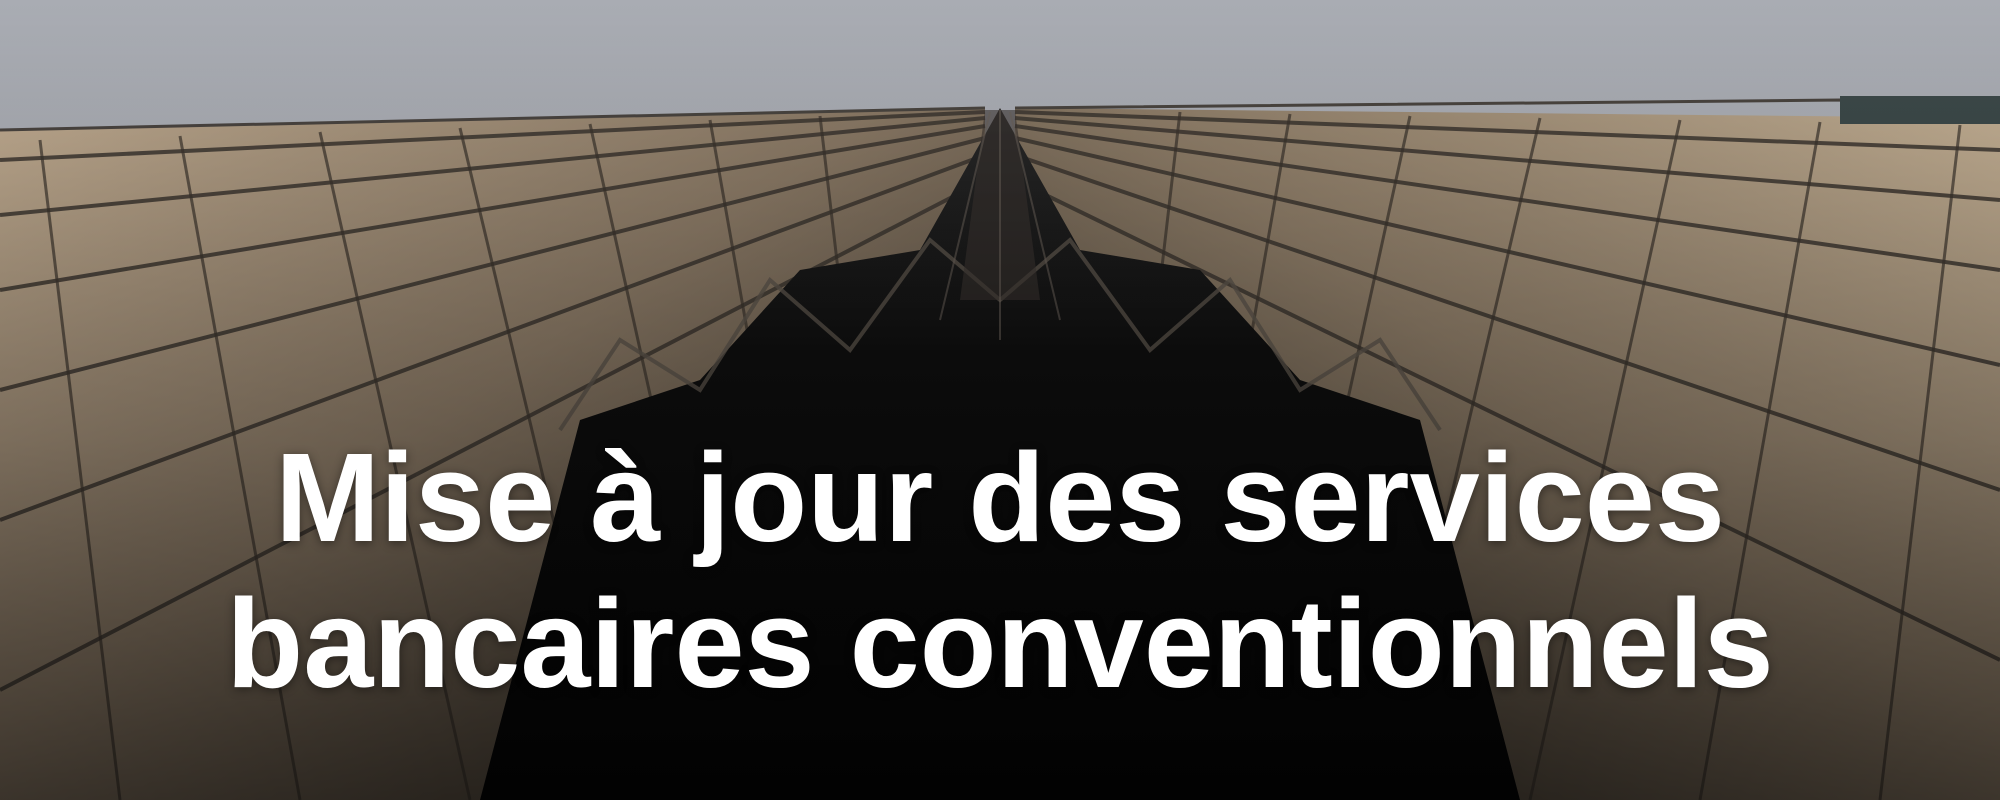 This screenshot has height=800, width=2000. I want to click on headline-line-2: bancaires conventionnels, so click(1000, 643).